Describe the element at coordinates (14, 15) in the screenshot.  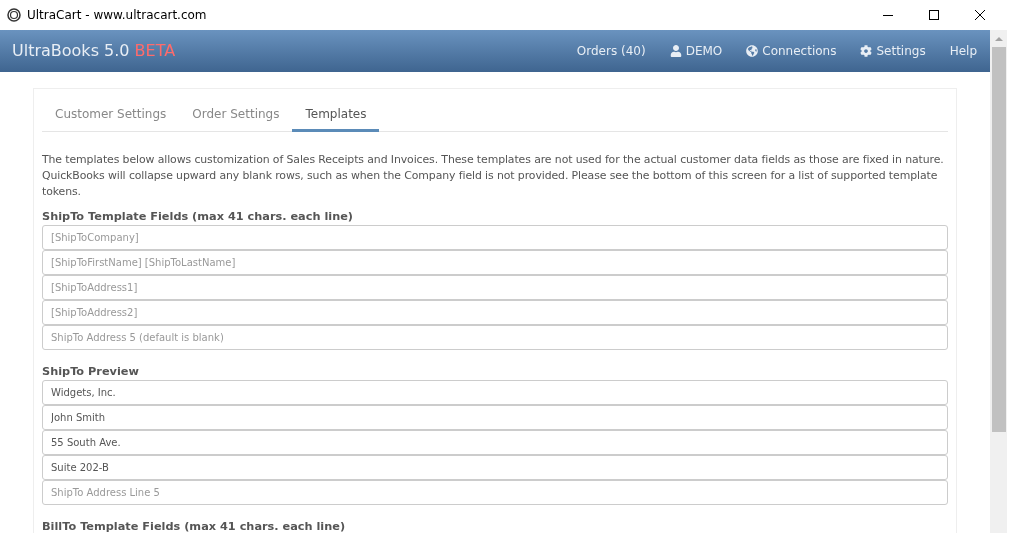
I see `app-logo-icon` at that location.